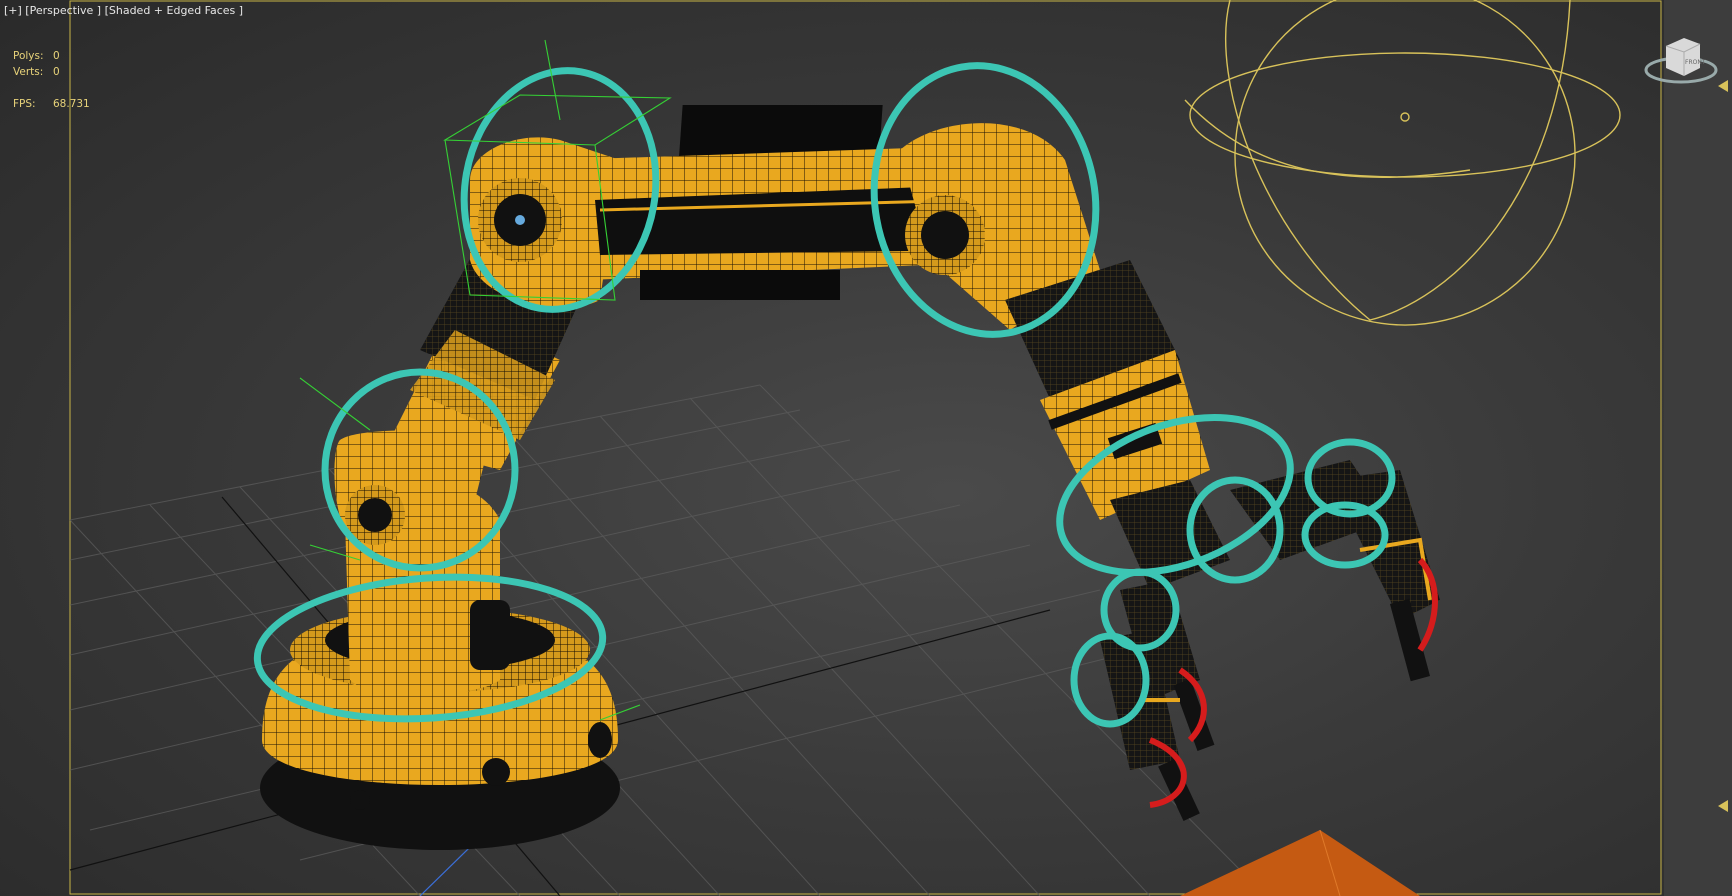 The height and width of the screenshot is (896, 1732). What do you see at coordinates (1723, 806) in the screenshot?
I see `time-slider-marker-bottom-icon` at bounding box center [1723, 806].